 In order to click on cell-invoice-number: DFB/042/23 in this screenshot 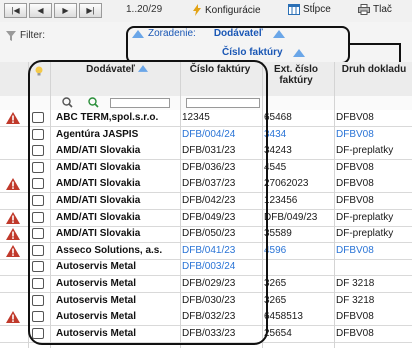, I will do `click(209, 200)`.